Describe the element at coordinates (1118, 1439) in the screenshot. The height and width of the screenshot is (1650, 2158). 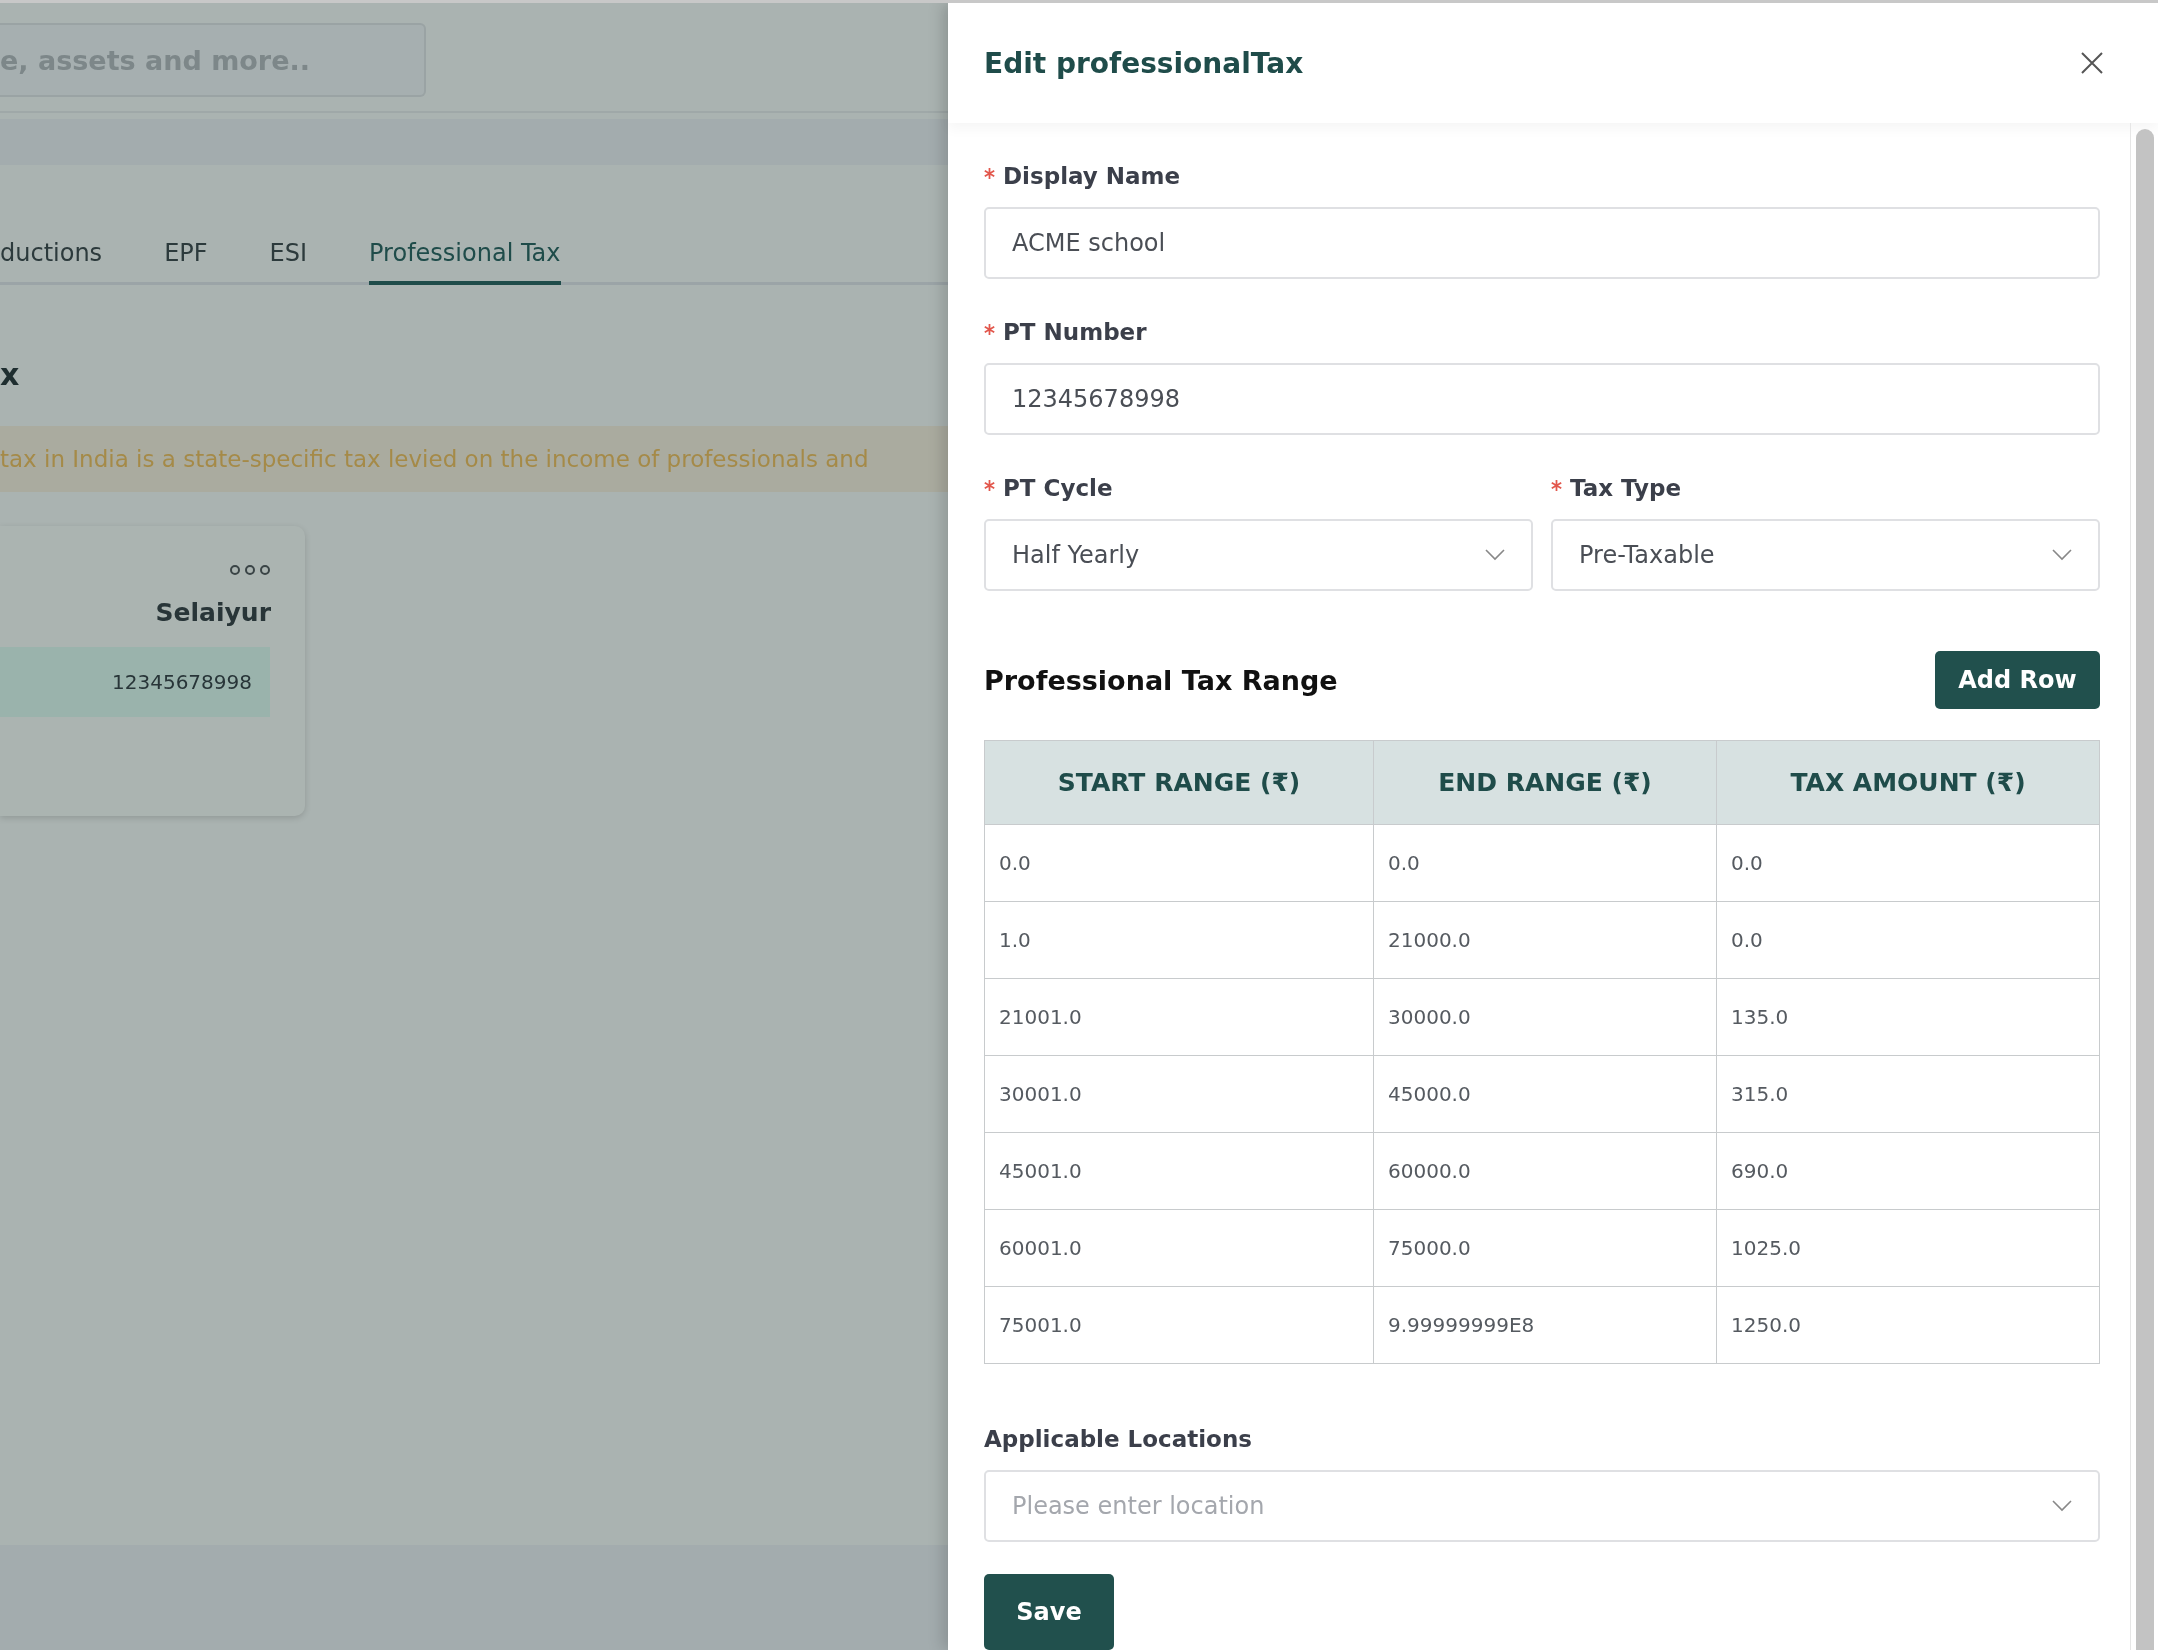
I see `field-label: Applicable Locations` at that location.